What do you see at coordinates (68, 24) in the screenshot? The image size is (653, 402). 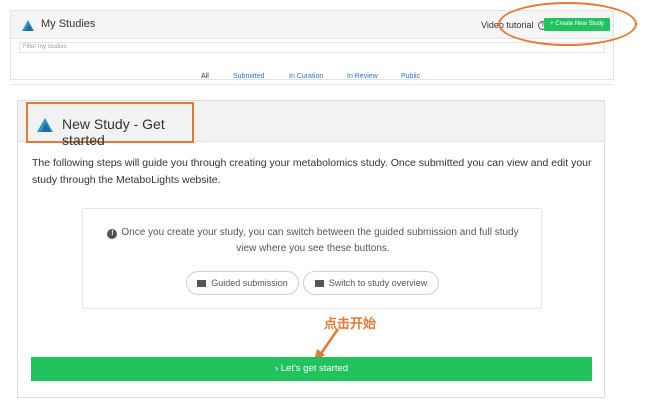 I see `page-title: My Studies` at bounding box center [68, 24].